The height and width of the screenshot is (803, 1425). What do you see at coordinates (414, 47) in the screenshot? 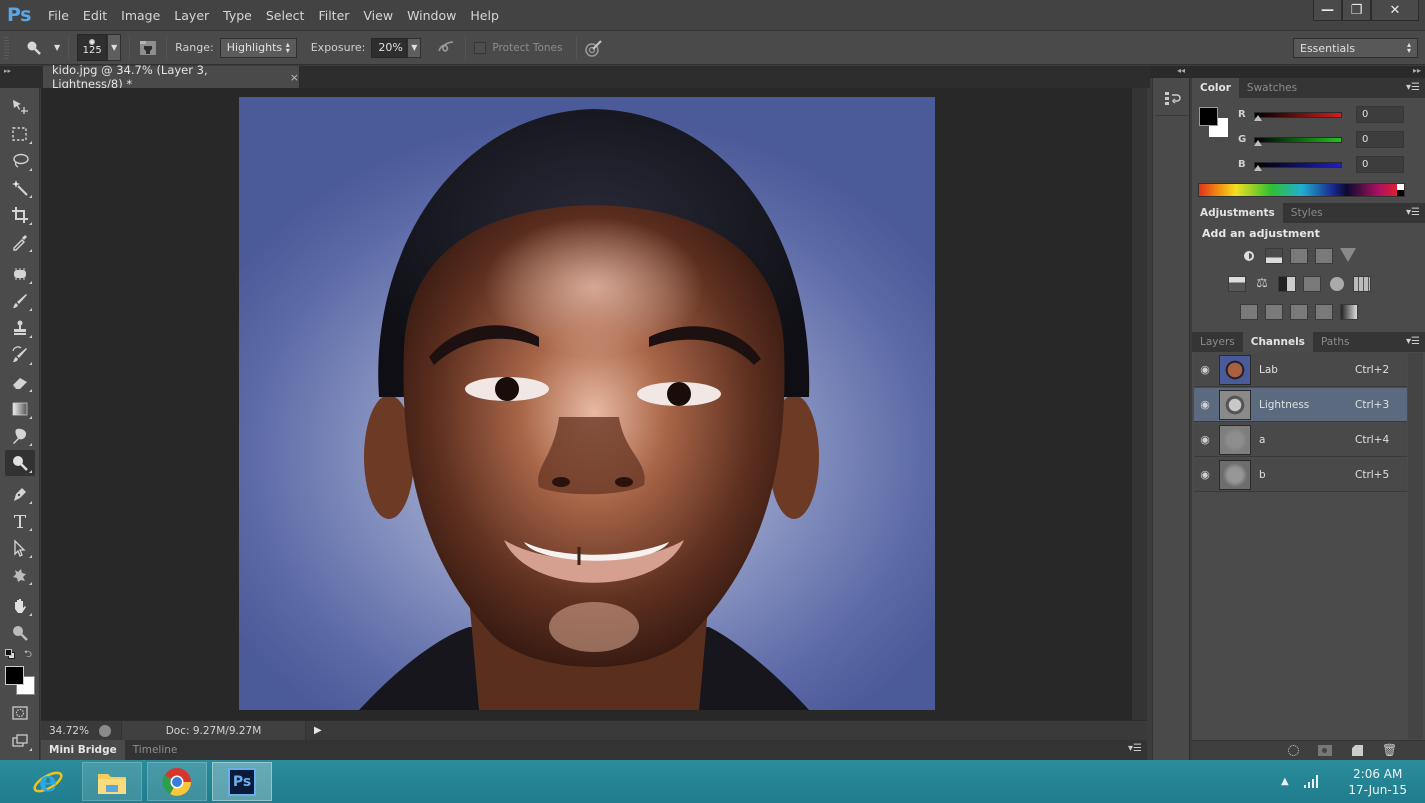
I see `exposure-dropdown: ▼` at bounding box center [414, 47].